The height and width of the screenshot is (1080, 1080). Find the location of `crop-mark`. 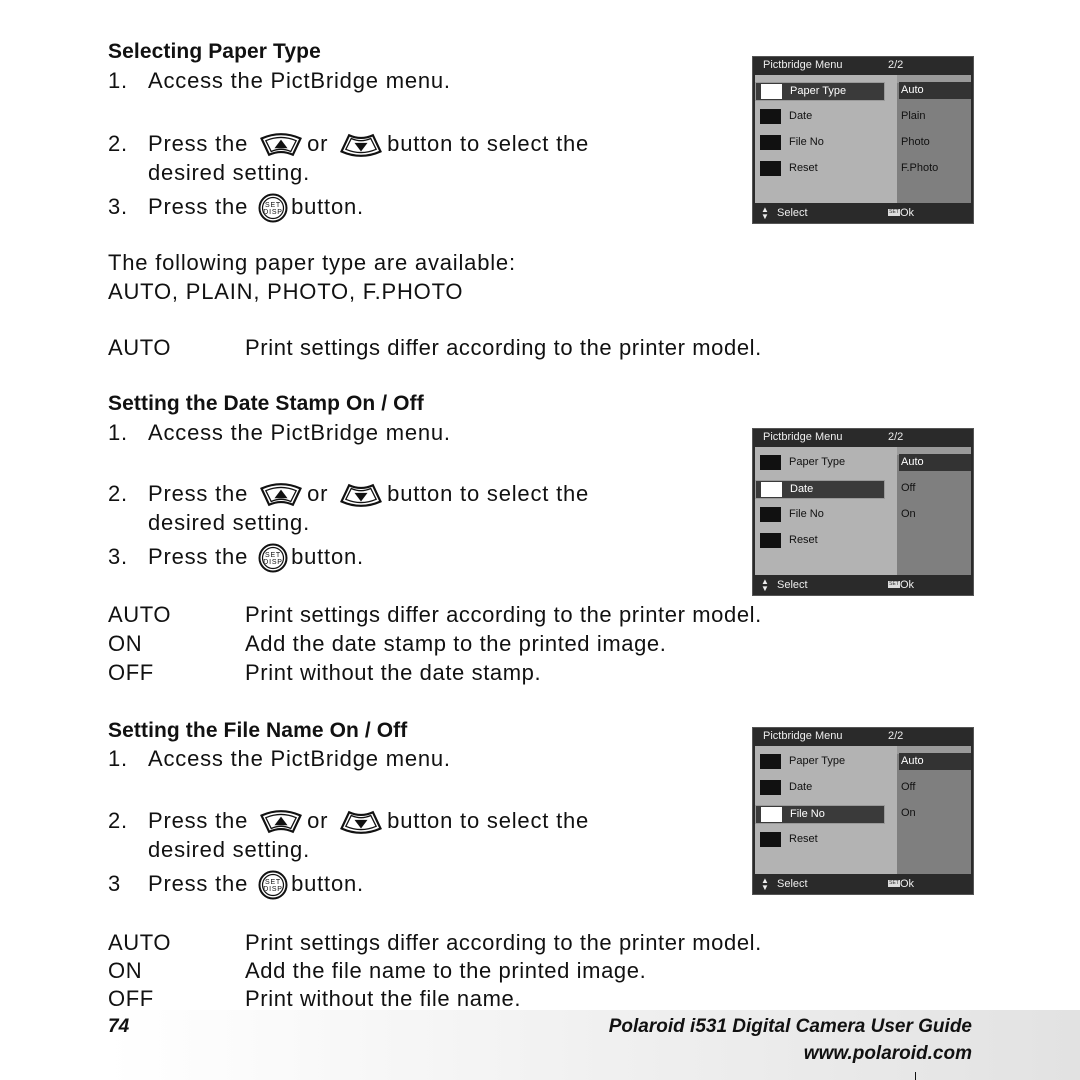

crop-mark is located at coordinates (915, 1076).